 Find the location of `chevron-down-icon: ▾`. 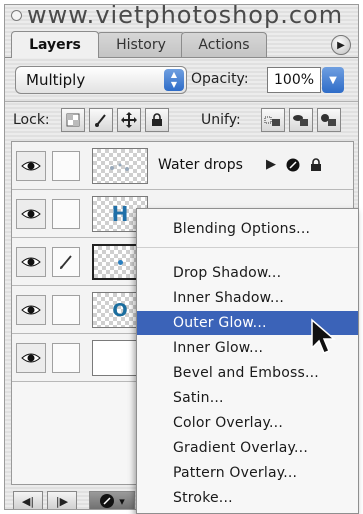

chevron-down-icon: ▾ is located at coordinates (122, 501).